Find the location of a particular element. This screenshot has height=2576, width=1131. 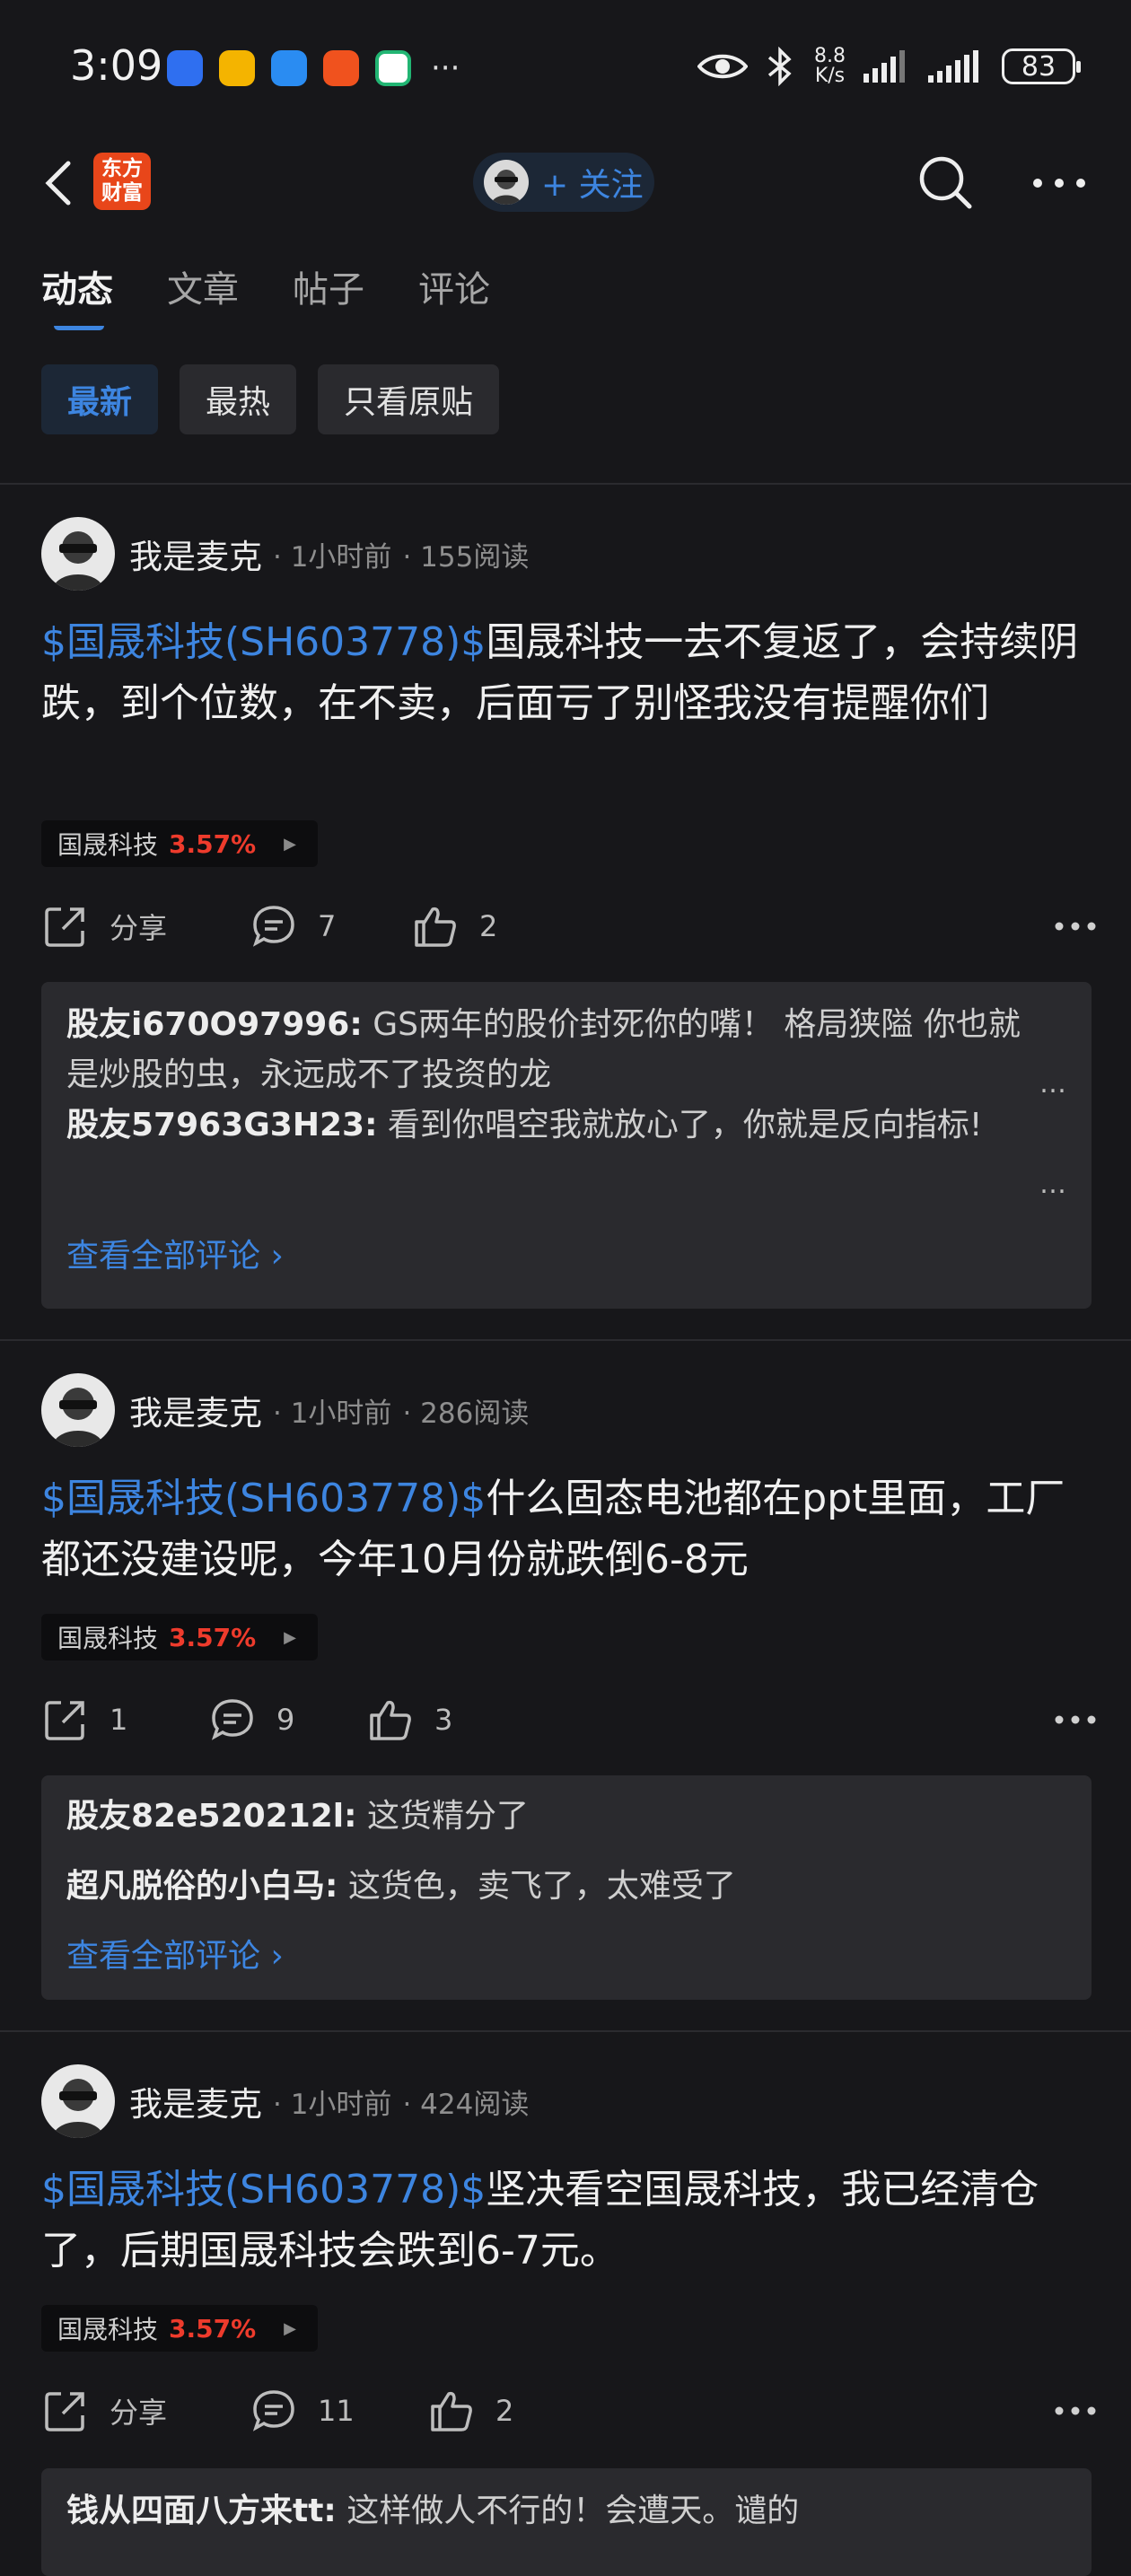

read-count: · 286阅读 is located at coordinates (466, 1413).